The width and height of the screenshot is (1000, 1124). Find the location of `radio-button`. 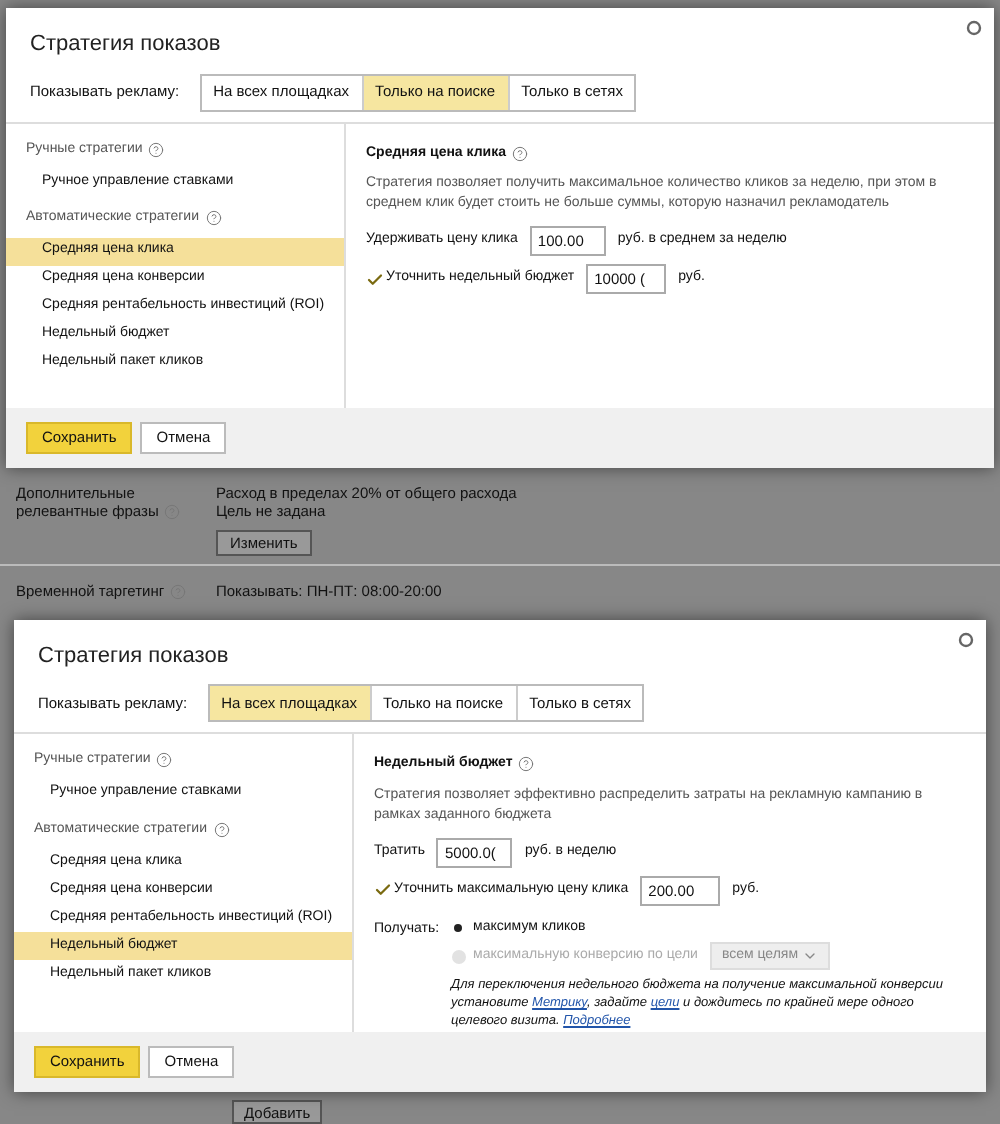

radio-button is located at coordinates (458, 927).